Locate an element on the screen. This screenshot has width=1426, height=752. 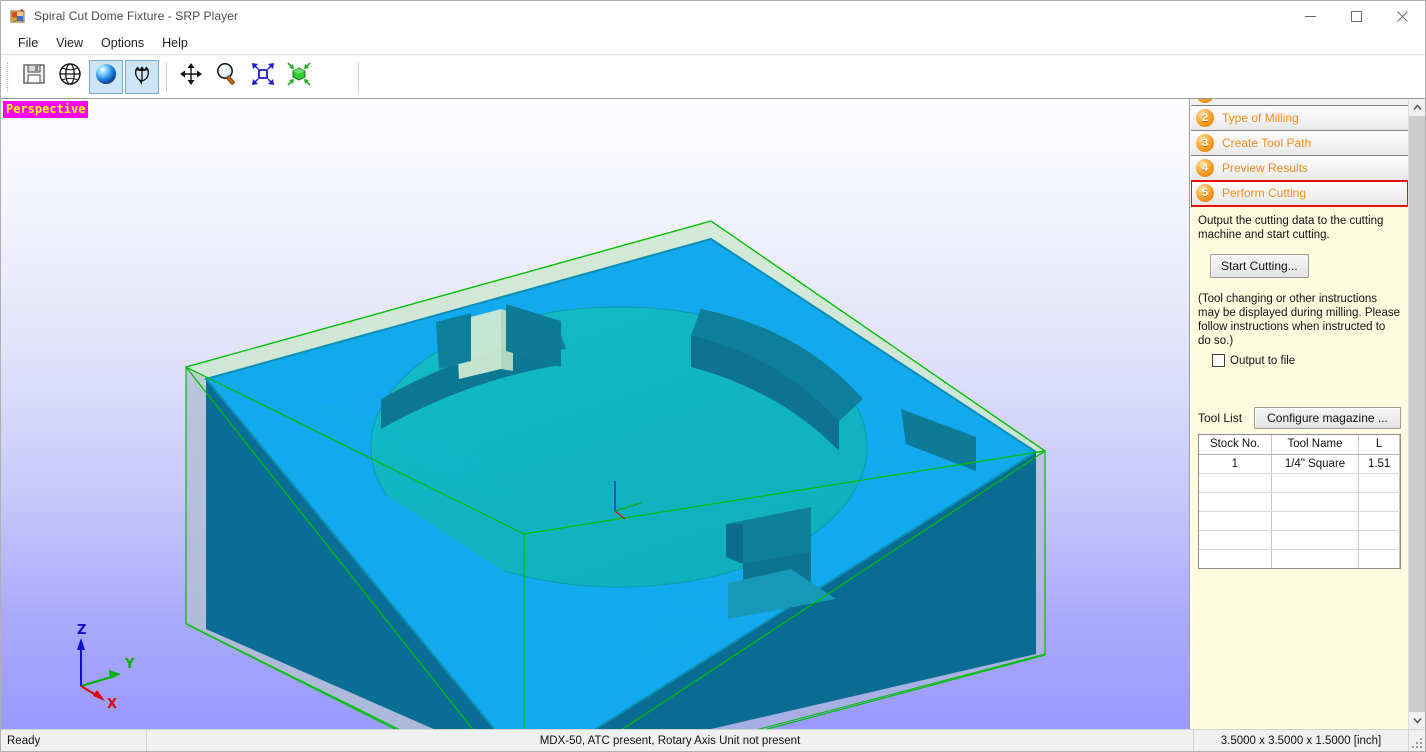
tool-list-grid: Stock No. Tool Name L 1 1/4" Square 1.51 is located at coordinates (1299, 501).